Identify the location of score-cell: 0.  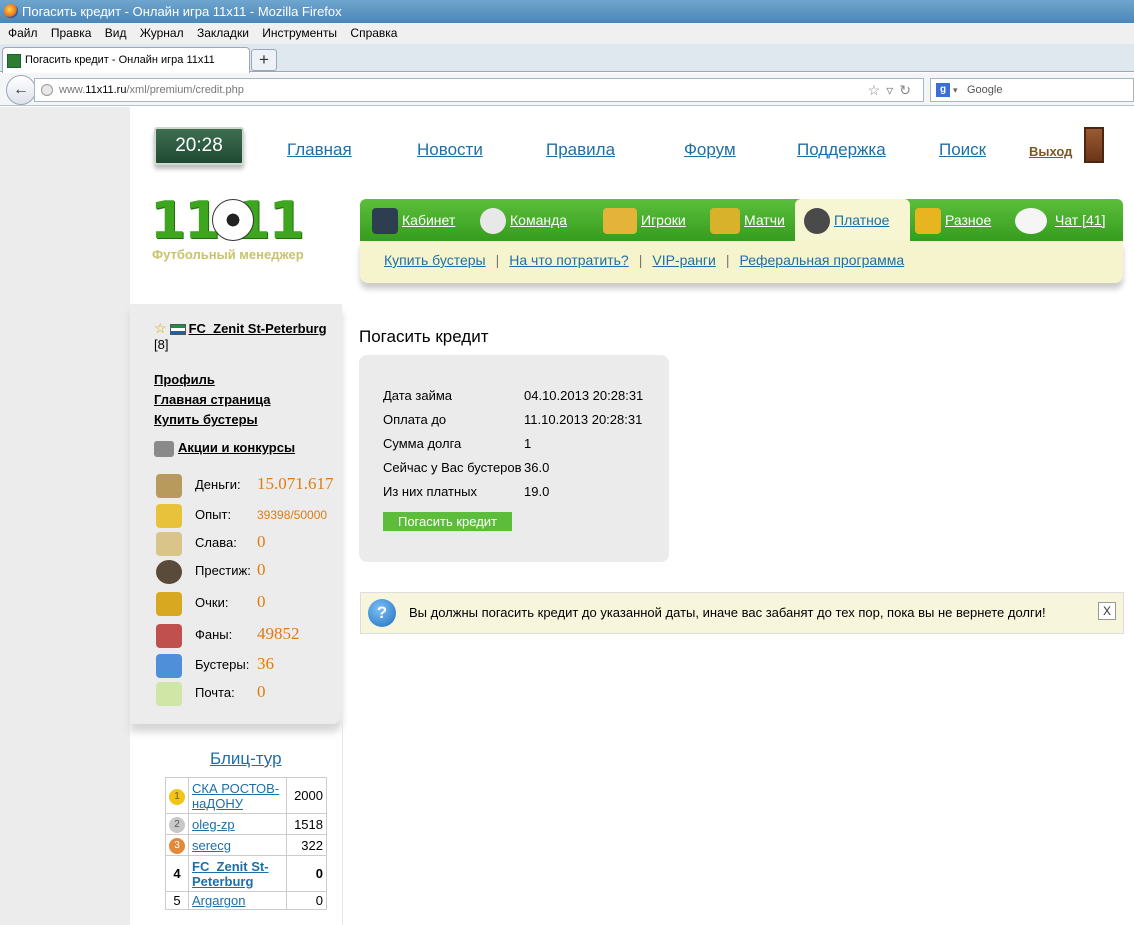
(306, 873).